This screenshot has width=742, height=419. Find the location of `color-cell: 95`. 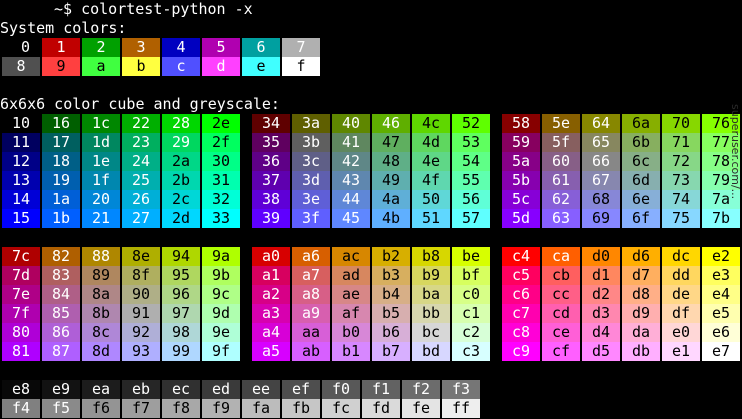

color-cell: 95 is located at coordinates (181, 275).